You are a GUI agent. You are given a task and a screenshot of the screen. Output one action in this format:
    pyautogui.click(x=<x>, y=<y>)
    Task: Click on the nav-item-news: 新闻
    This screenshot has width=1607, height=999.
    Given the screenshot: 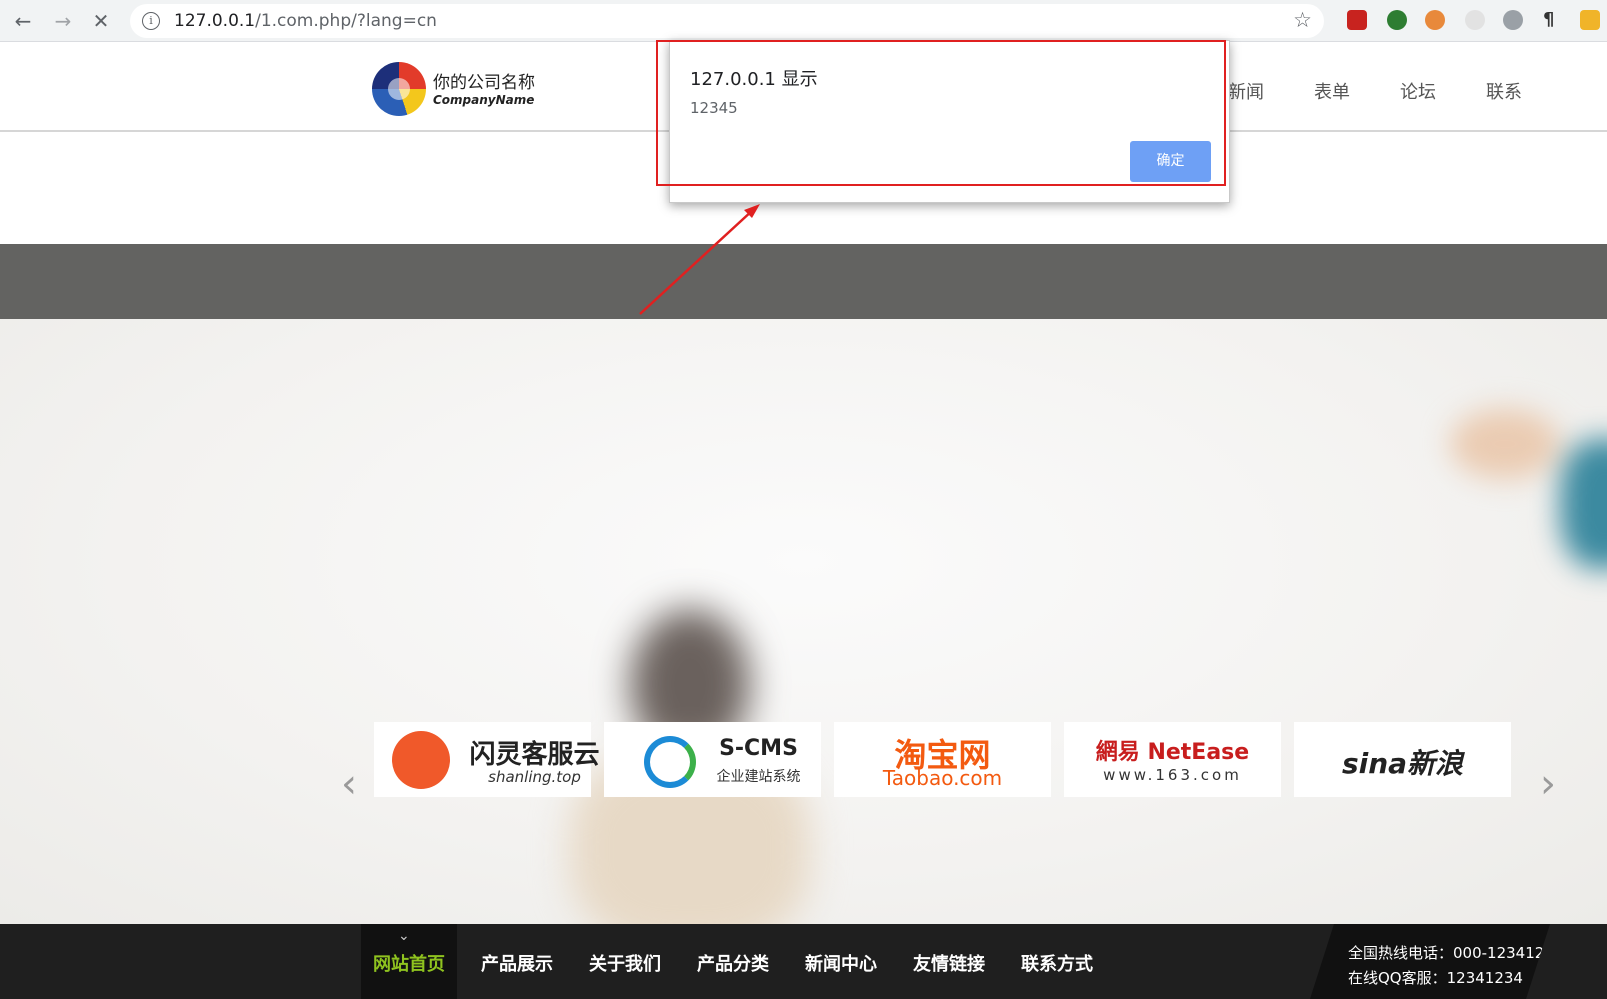 What is the action you would take?
    pyautogui.click(x=1246, y=91)
    